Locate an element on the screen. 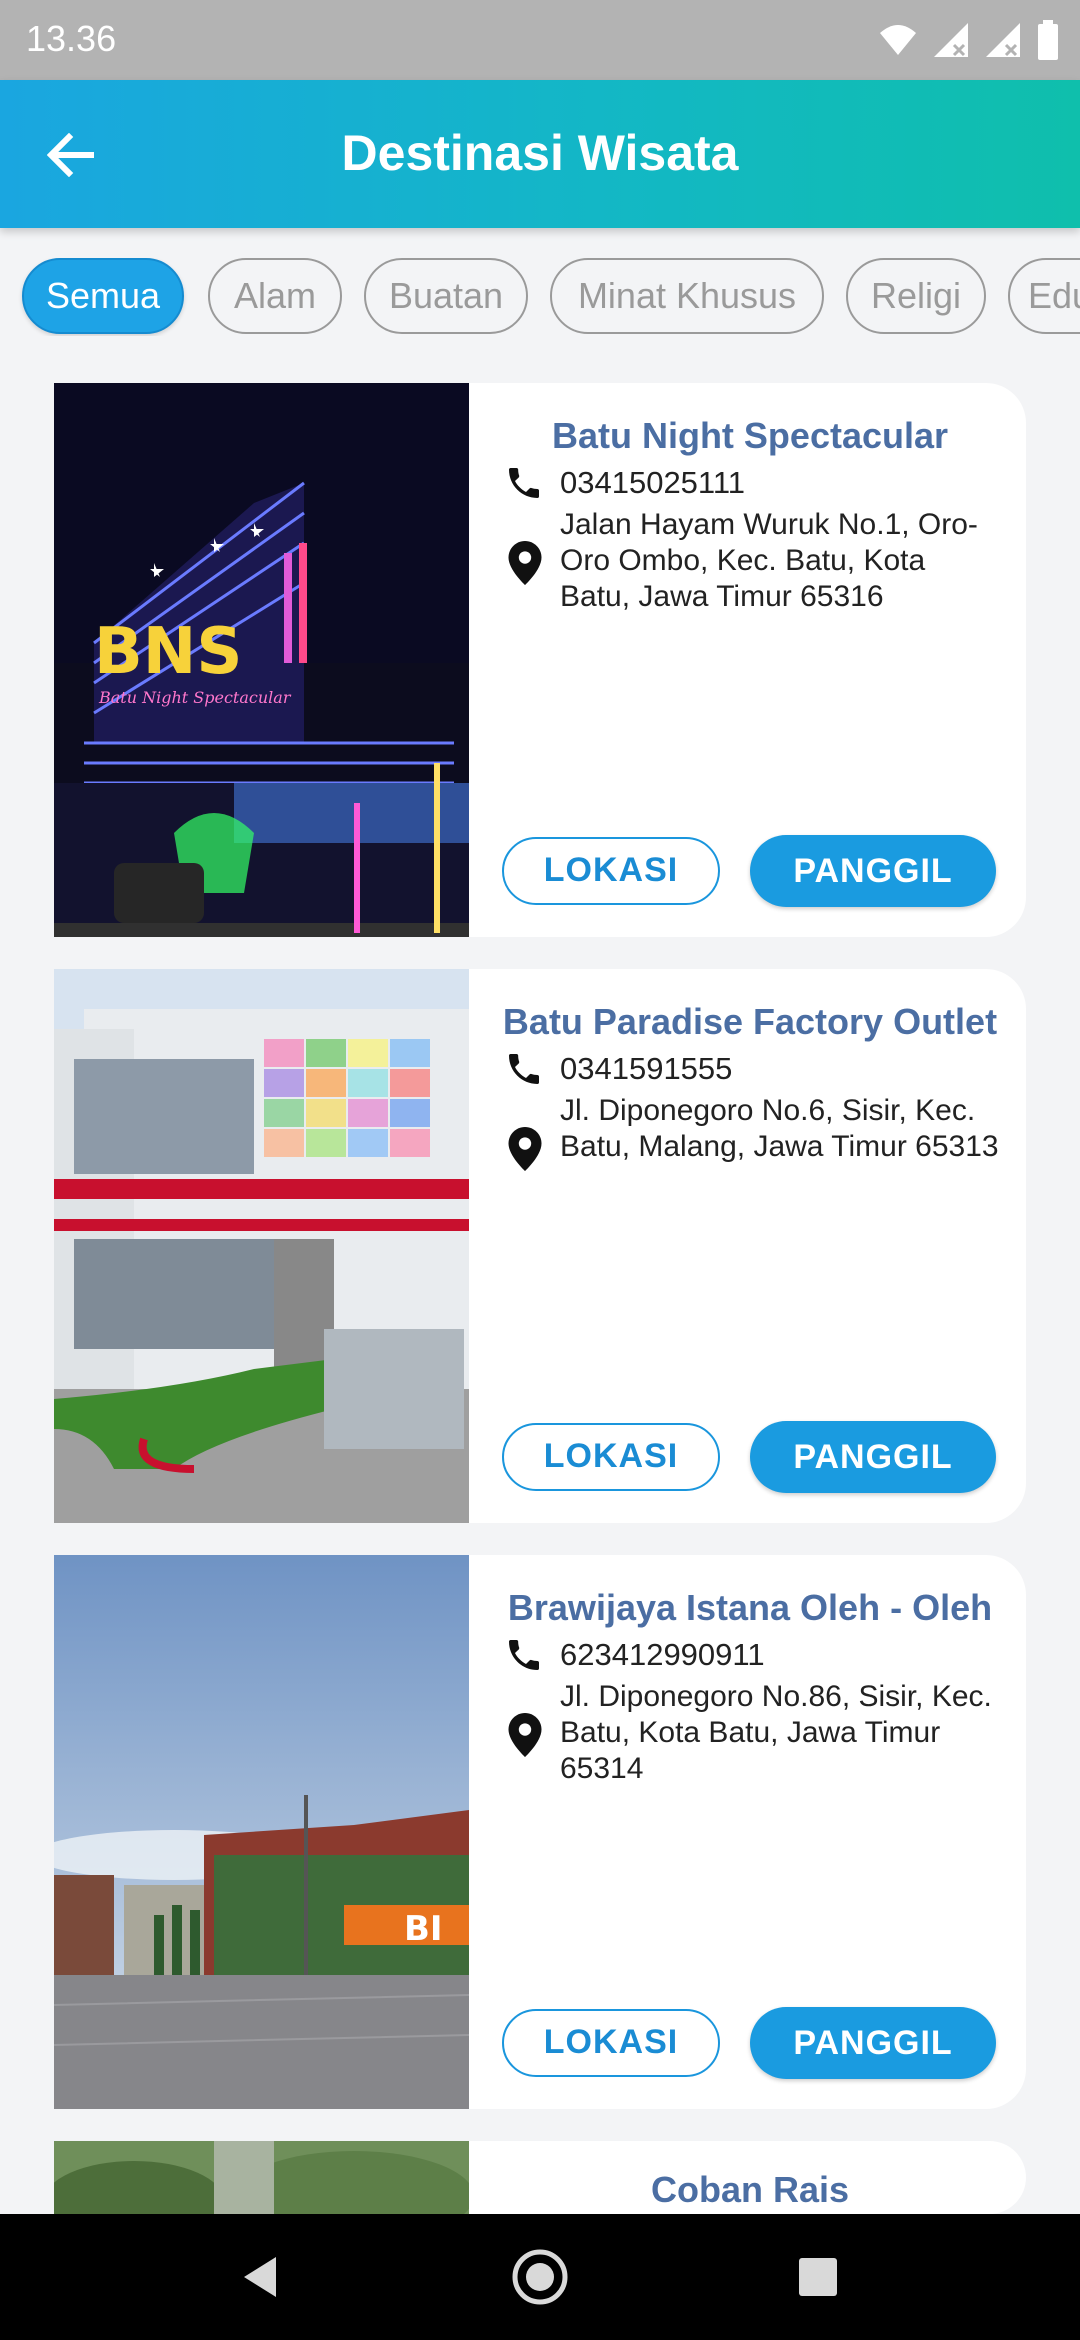  status-time: 13.36 is located at coordinates (71, 38).